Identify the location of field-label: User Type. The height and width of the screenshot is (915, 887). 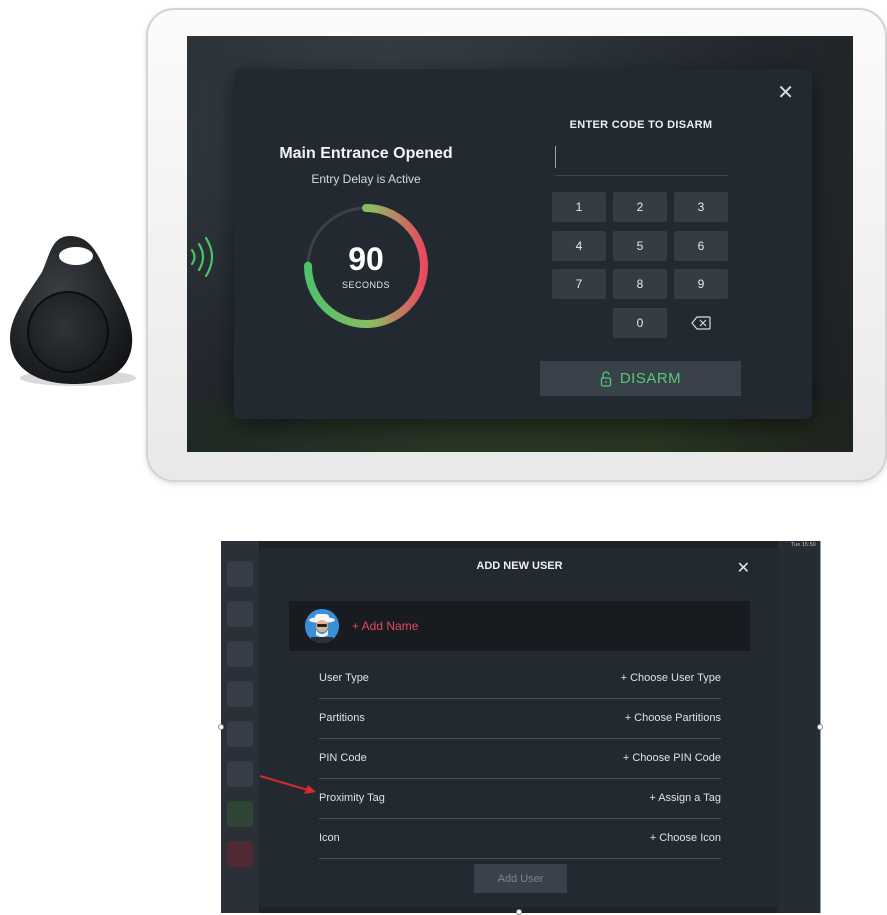
(344, 678).